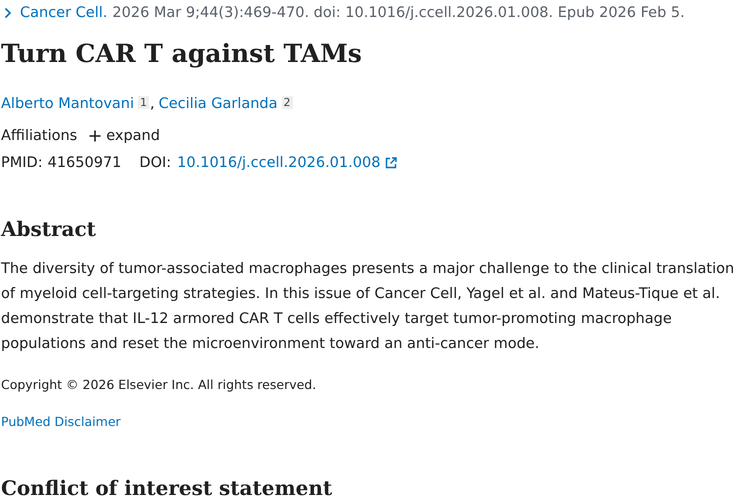 The height and width of the screenshot is (500, 750). What do you see at coordinates (8, 13) in the screenshot?
I see `chevron-right-icon` at bounding box center [8, 13].